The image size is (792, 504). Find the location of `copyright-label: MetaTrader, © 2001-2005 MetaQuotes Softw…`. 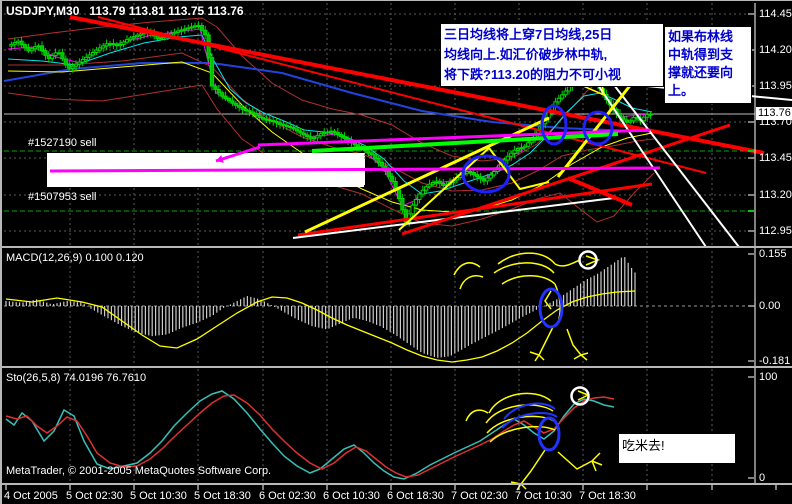

copyright-label: MetaTrader, © 2001-2005 MetaQuotes Softw… is located at coordinates (139, 471).